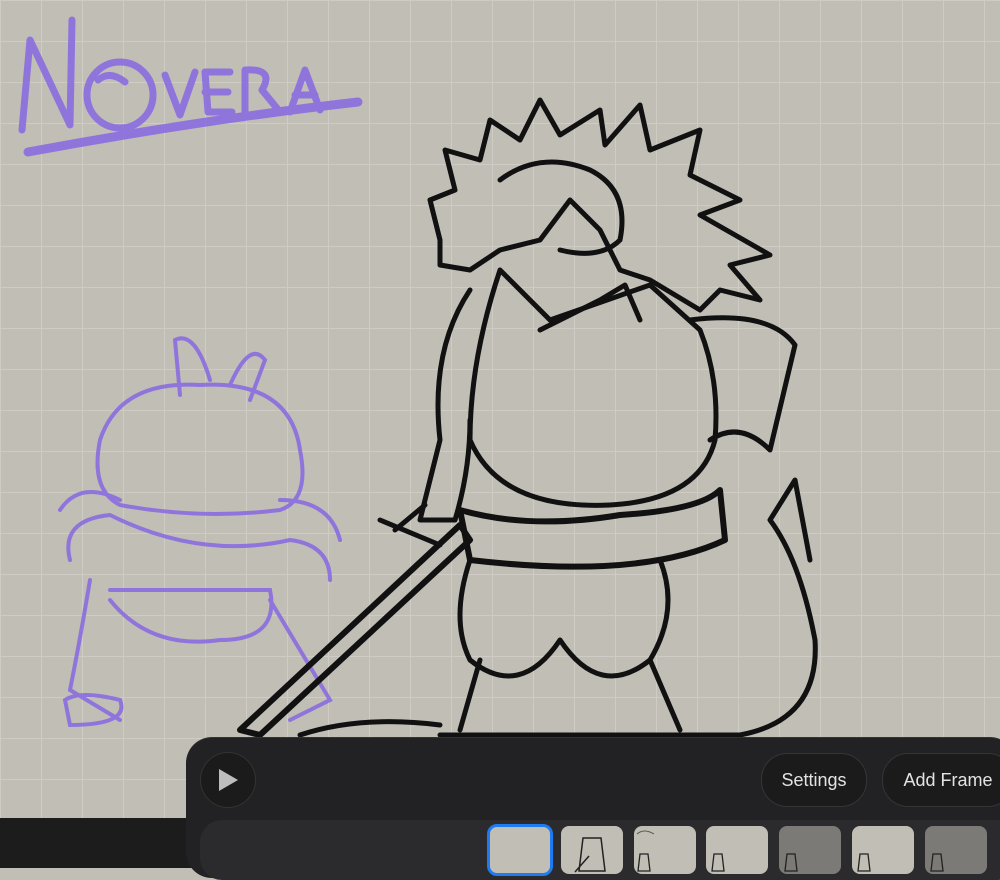 This screenshot has height=880, width=1000. What do you see at coordinates (593, 809) in the screenshot?
I see `animation-assist-panel: Settings Add Frame` at bounding box center [593, 809].